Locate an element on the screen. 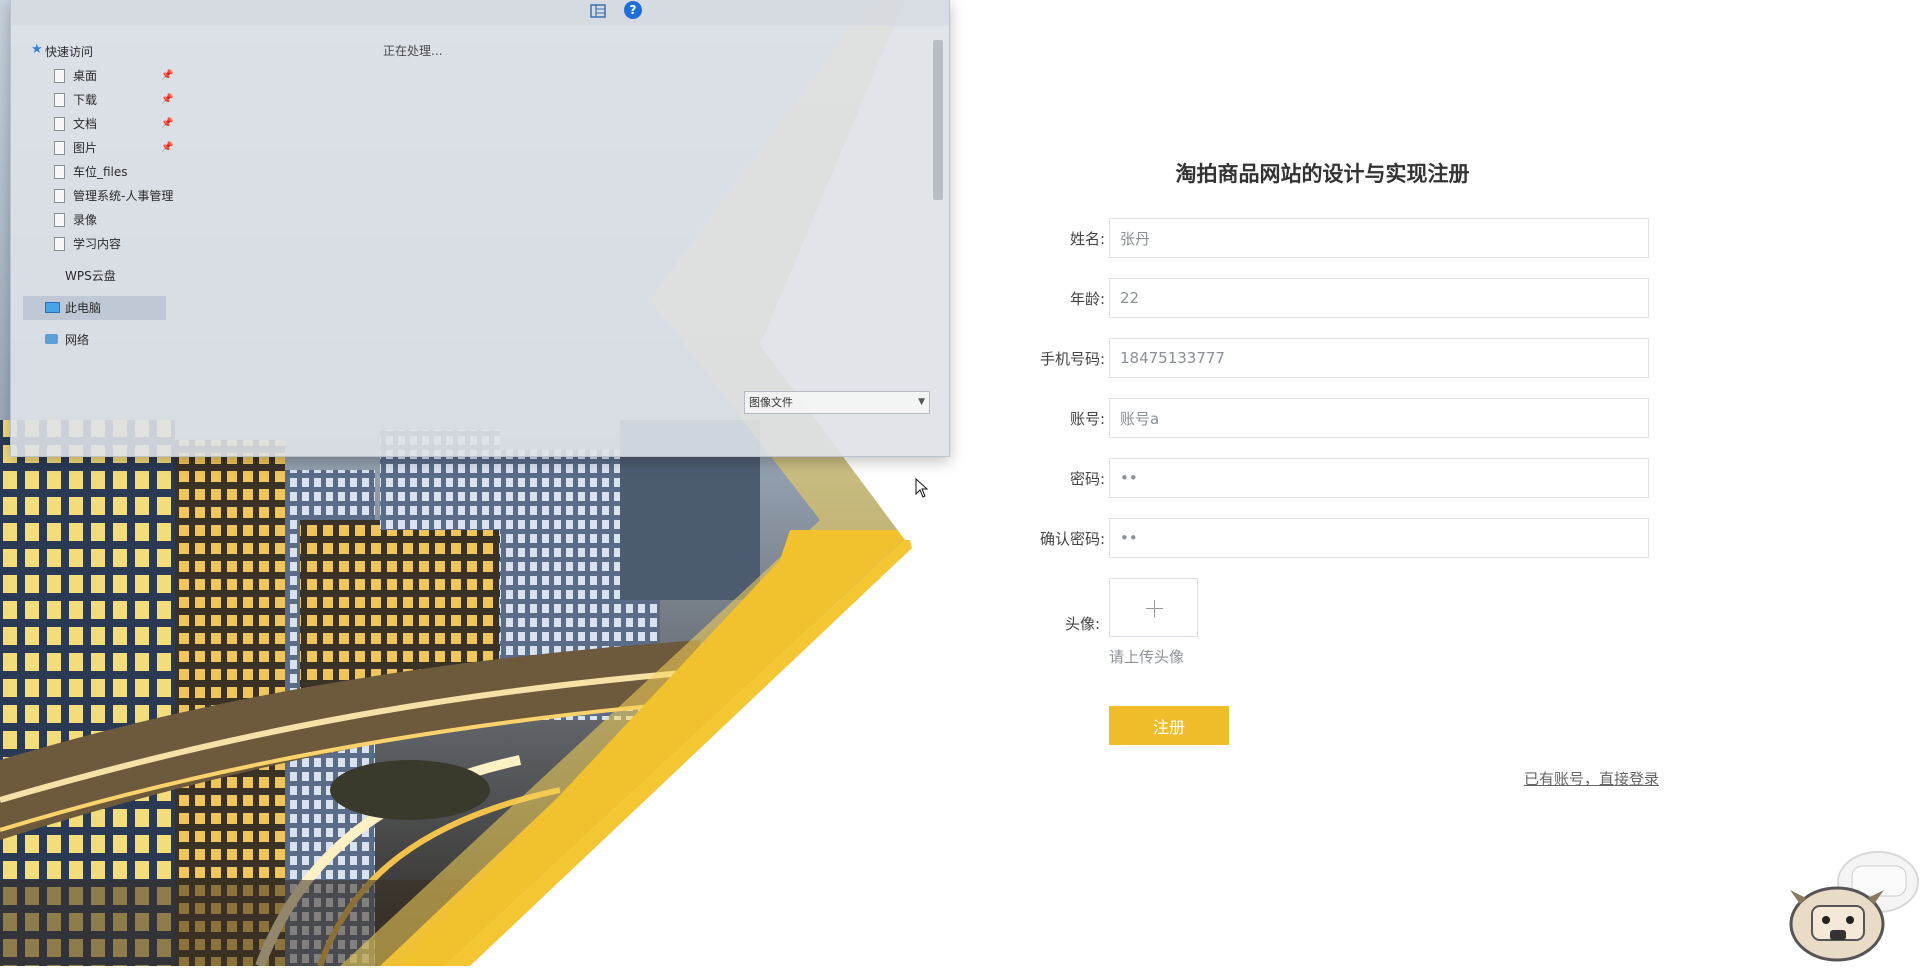  dialog-scrollbar is located at coordinates (938, 120).